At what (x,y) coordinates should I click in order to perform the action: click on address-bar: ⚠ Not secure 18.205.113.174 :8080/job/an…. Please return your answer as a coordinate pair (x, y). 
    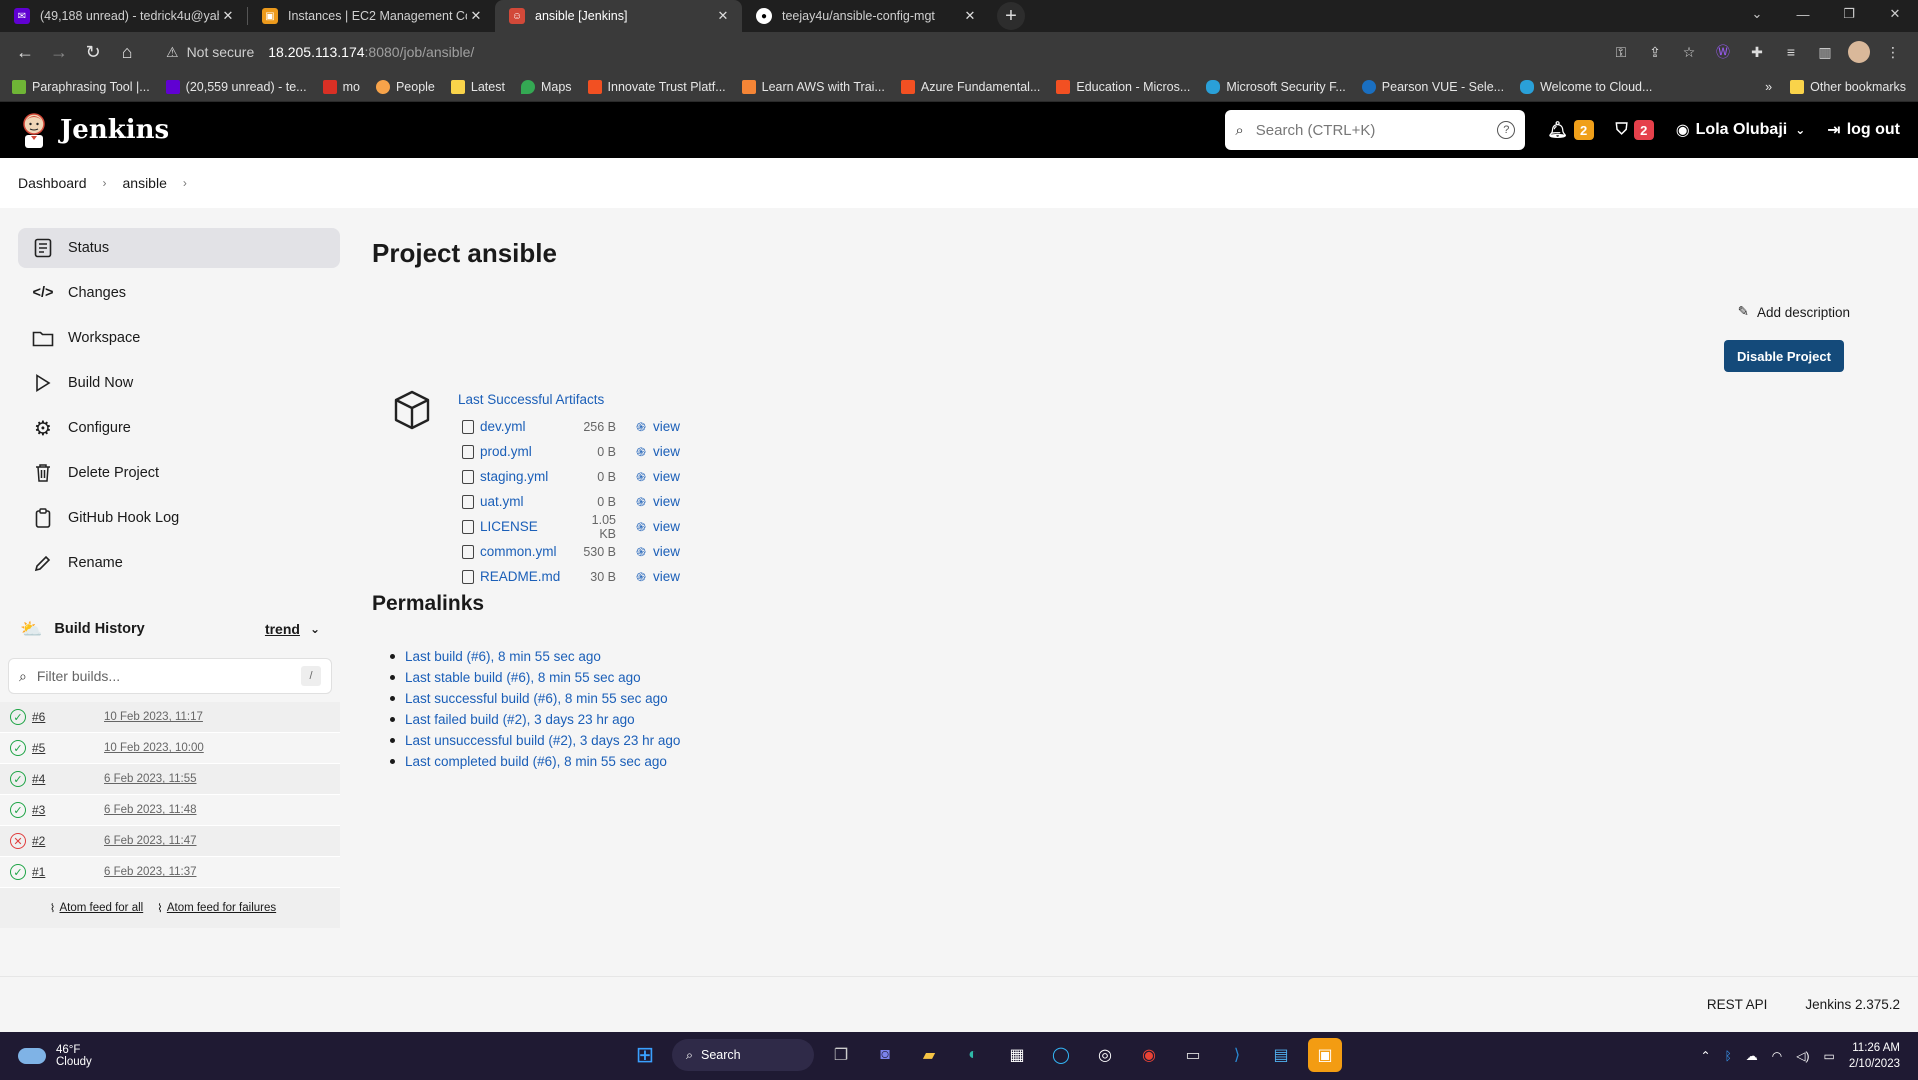
    Looking at the image, I should click on (877, 52).